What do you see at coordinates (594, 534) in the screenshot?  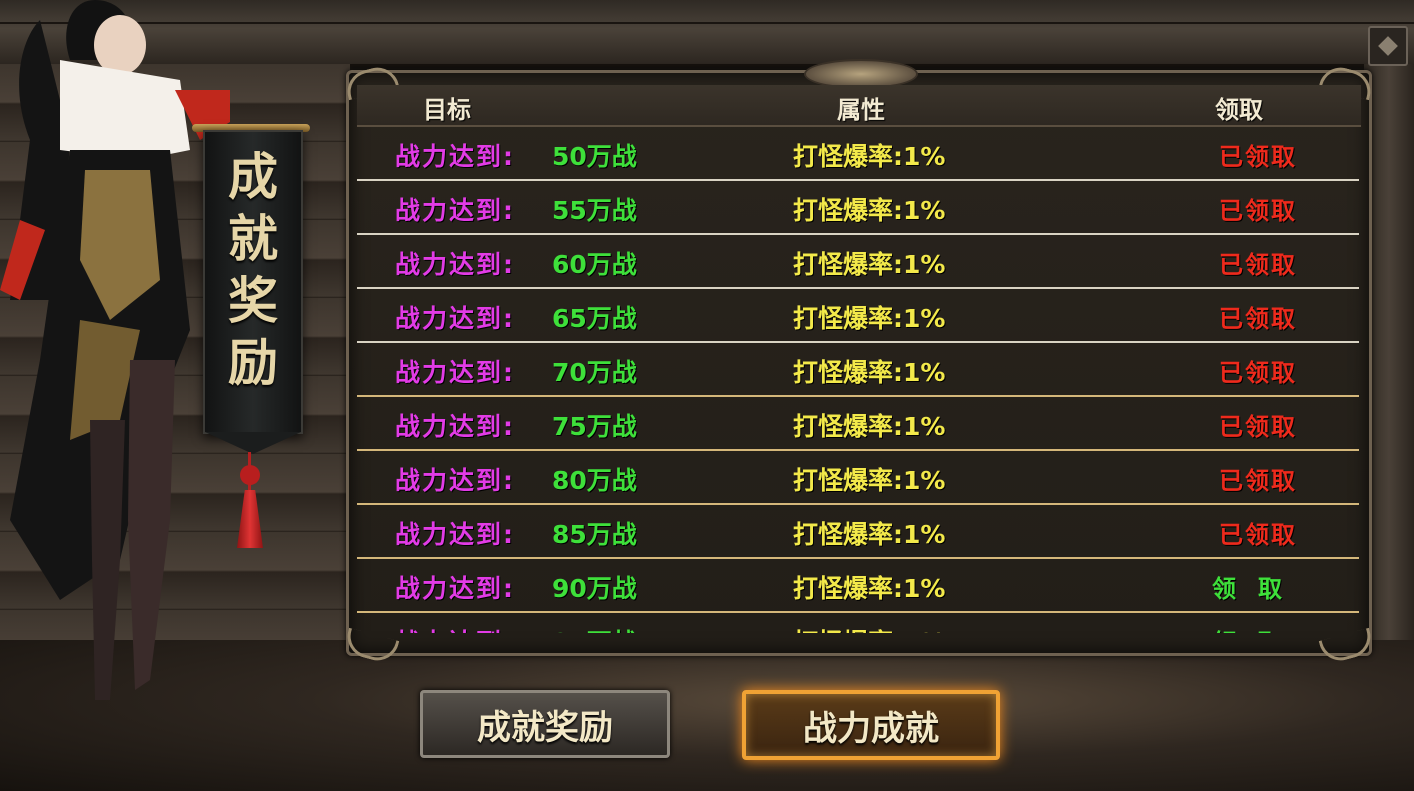 I see `power-target: 85万战` at bounding box center [594, 534].